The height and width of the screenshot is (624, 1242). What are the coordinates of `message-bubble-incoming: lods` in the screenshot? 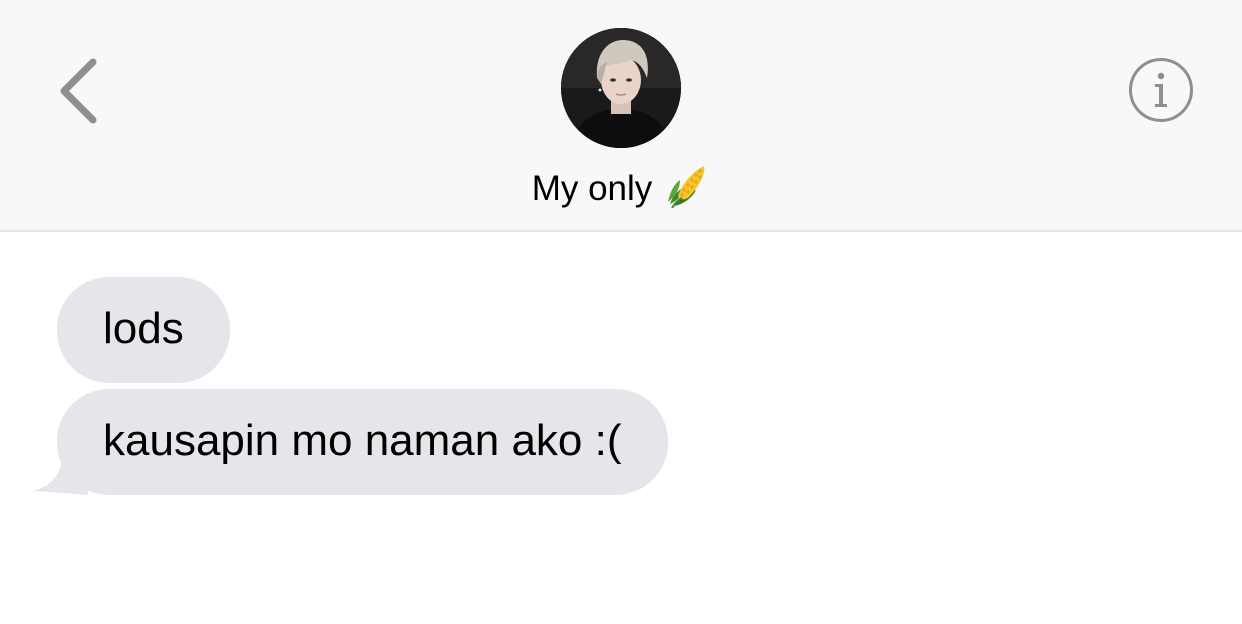 It's located at (143, 330).